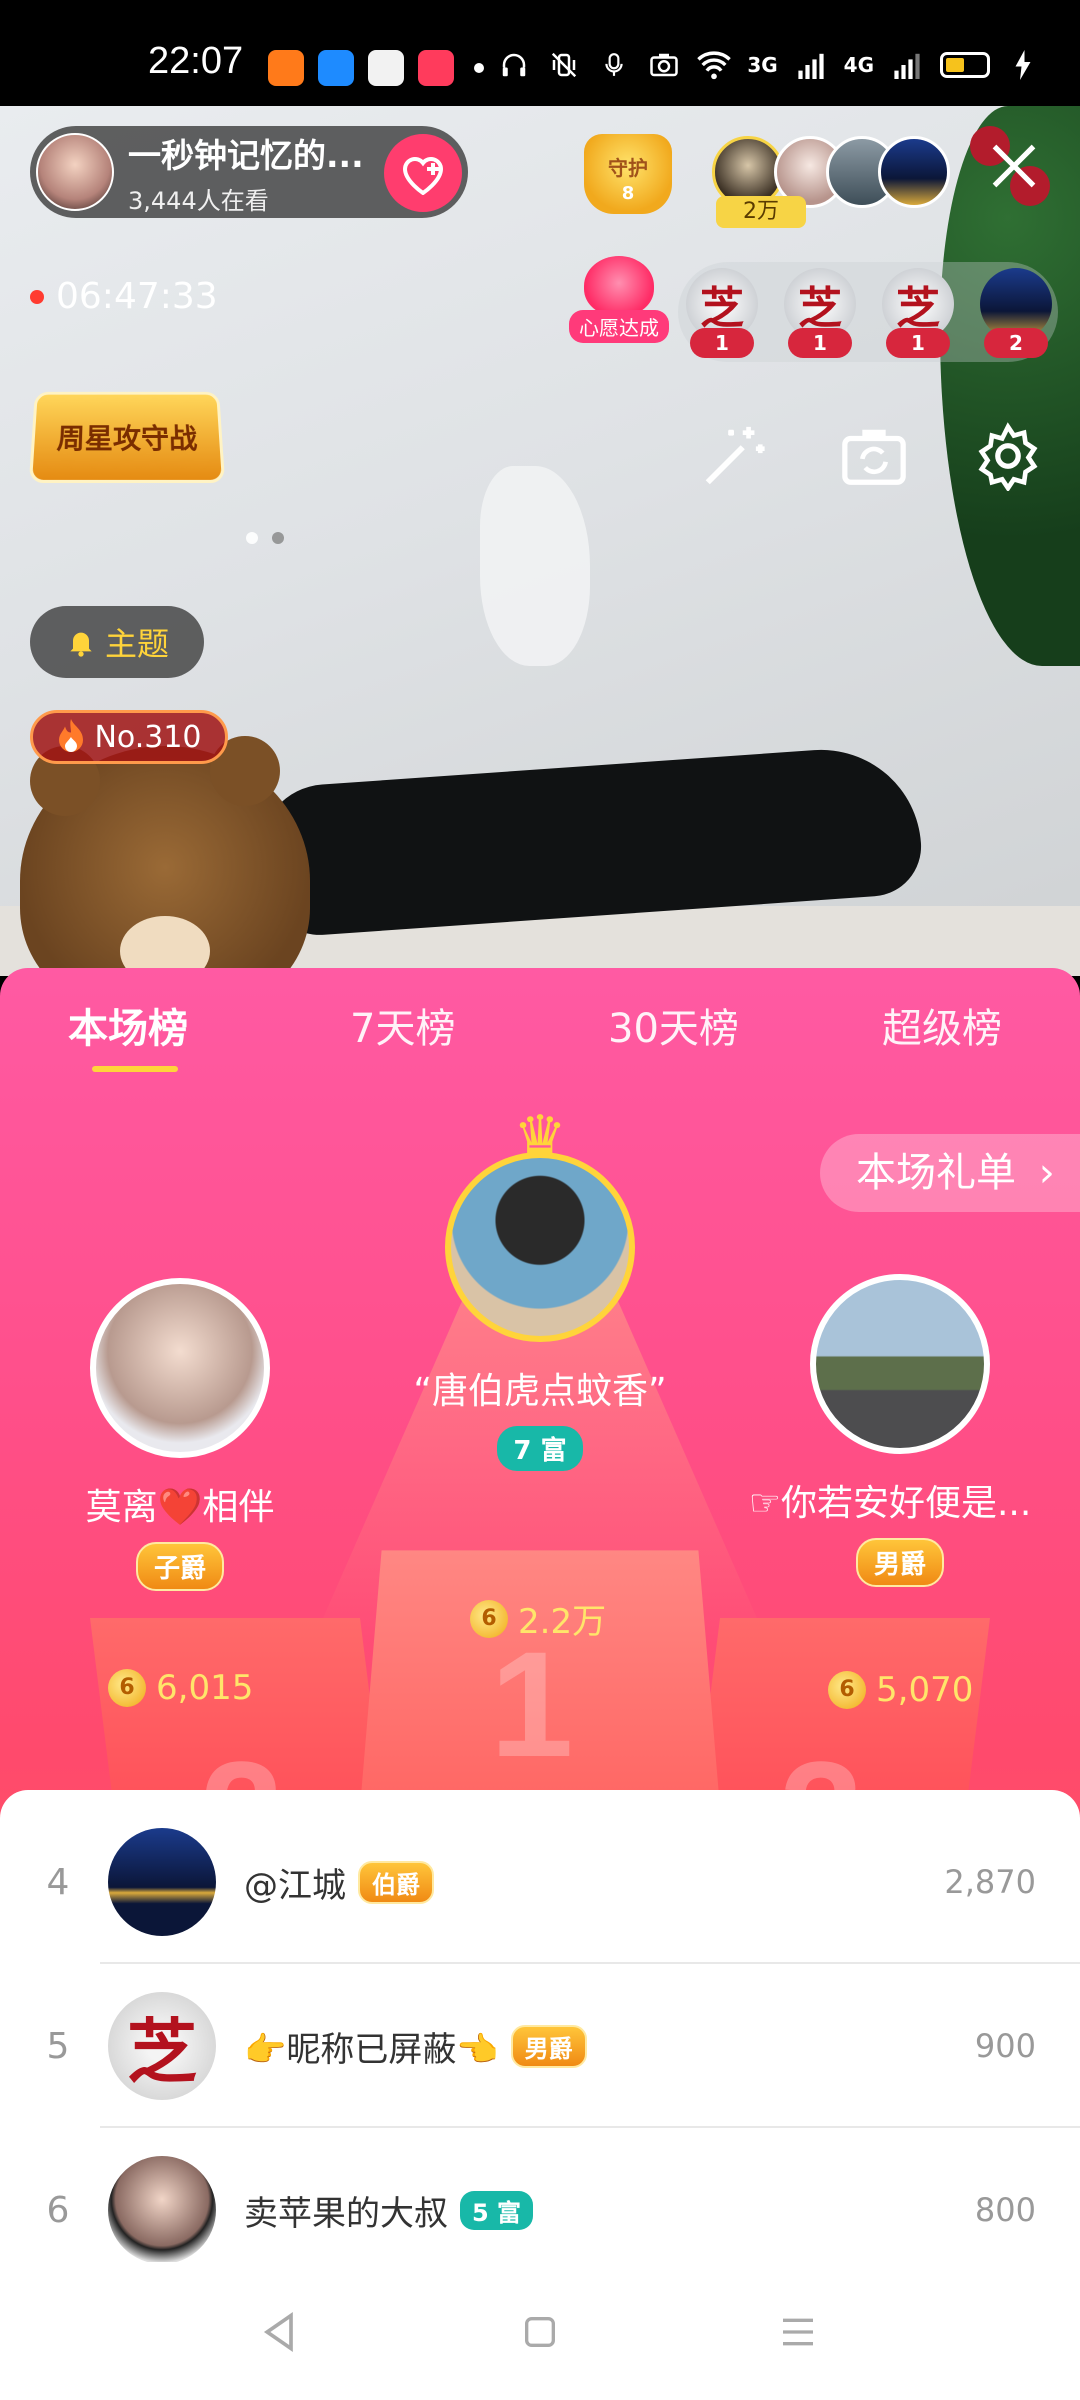 The height and width of the screenshot is (2400, 1080). Describe the element at coordinates (858, 65) in the screenshot. I see `network-4g-label: 4G` at that location.